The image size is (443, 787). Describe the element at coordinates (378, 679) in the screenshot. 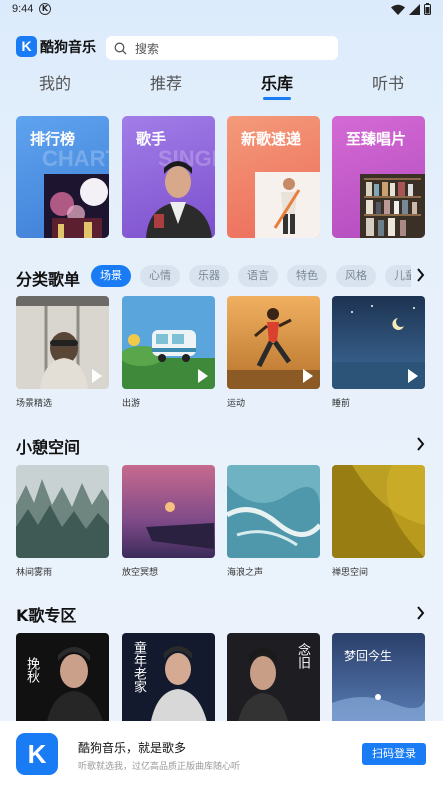

I see `ktv-card: 梦回今生` at that location.